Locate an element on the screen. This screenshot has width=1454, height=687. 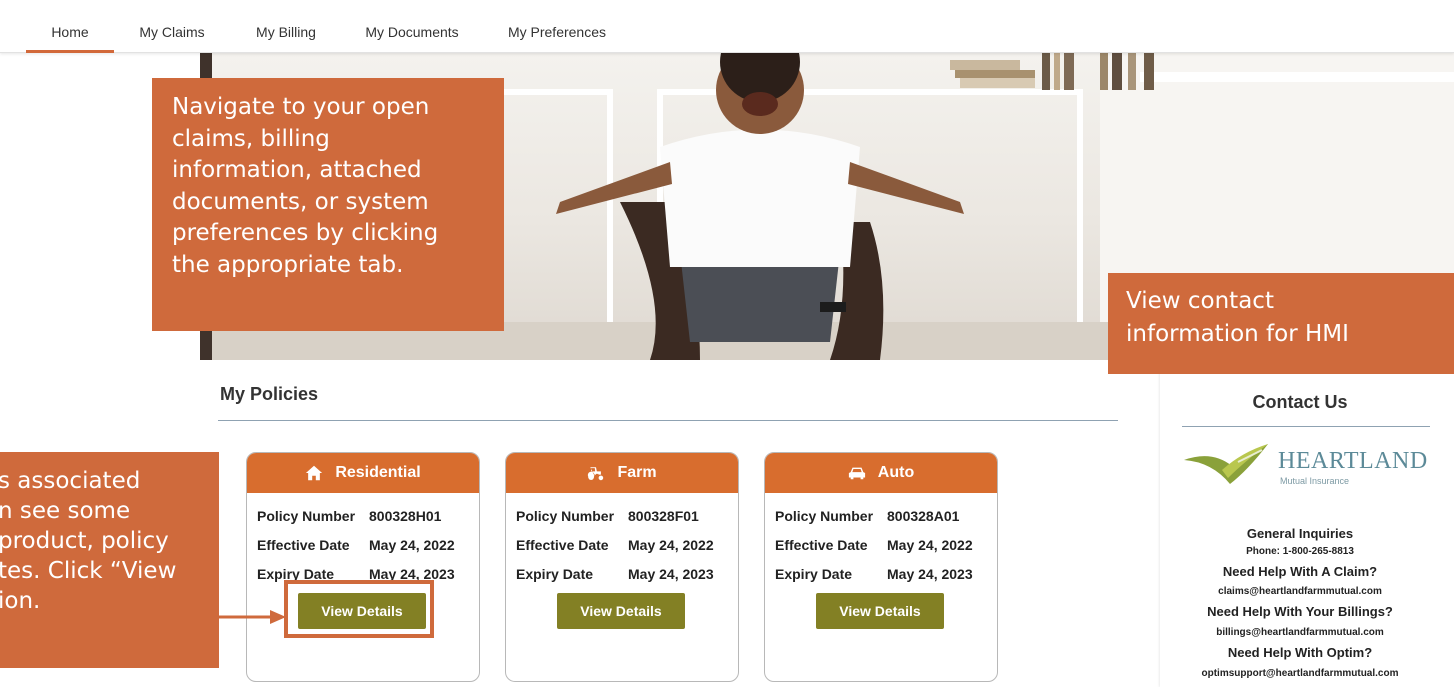
card-title: Auto is located at coordinates (896, 472).